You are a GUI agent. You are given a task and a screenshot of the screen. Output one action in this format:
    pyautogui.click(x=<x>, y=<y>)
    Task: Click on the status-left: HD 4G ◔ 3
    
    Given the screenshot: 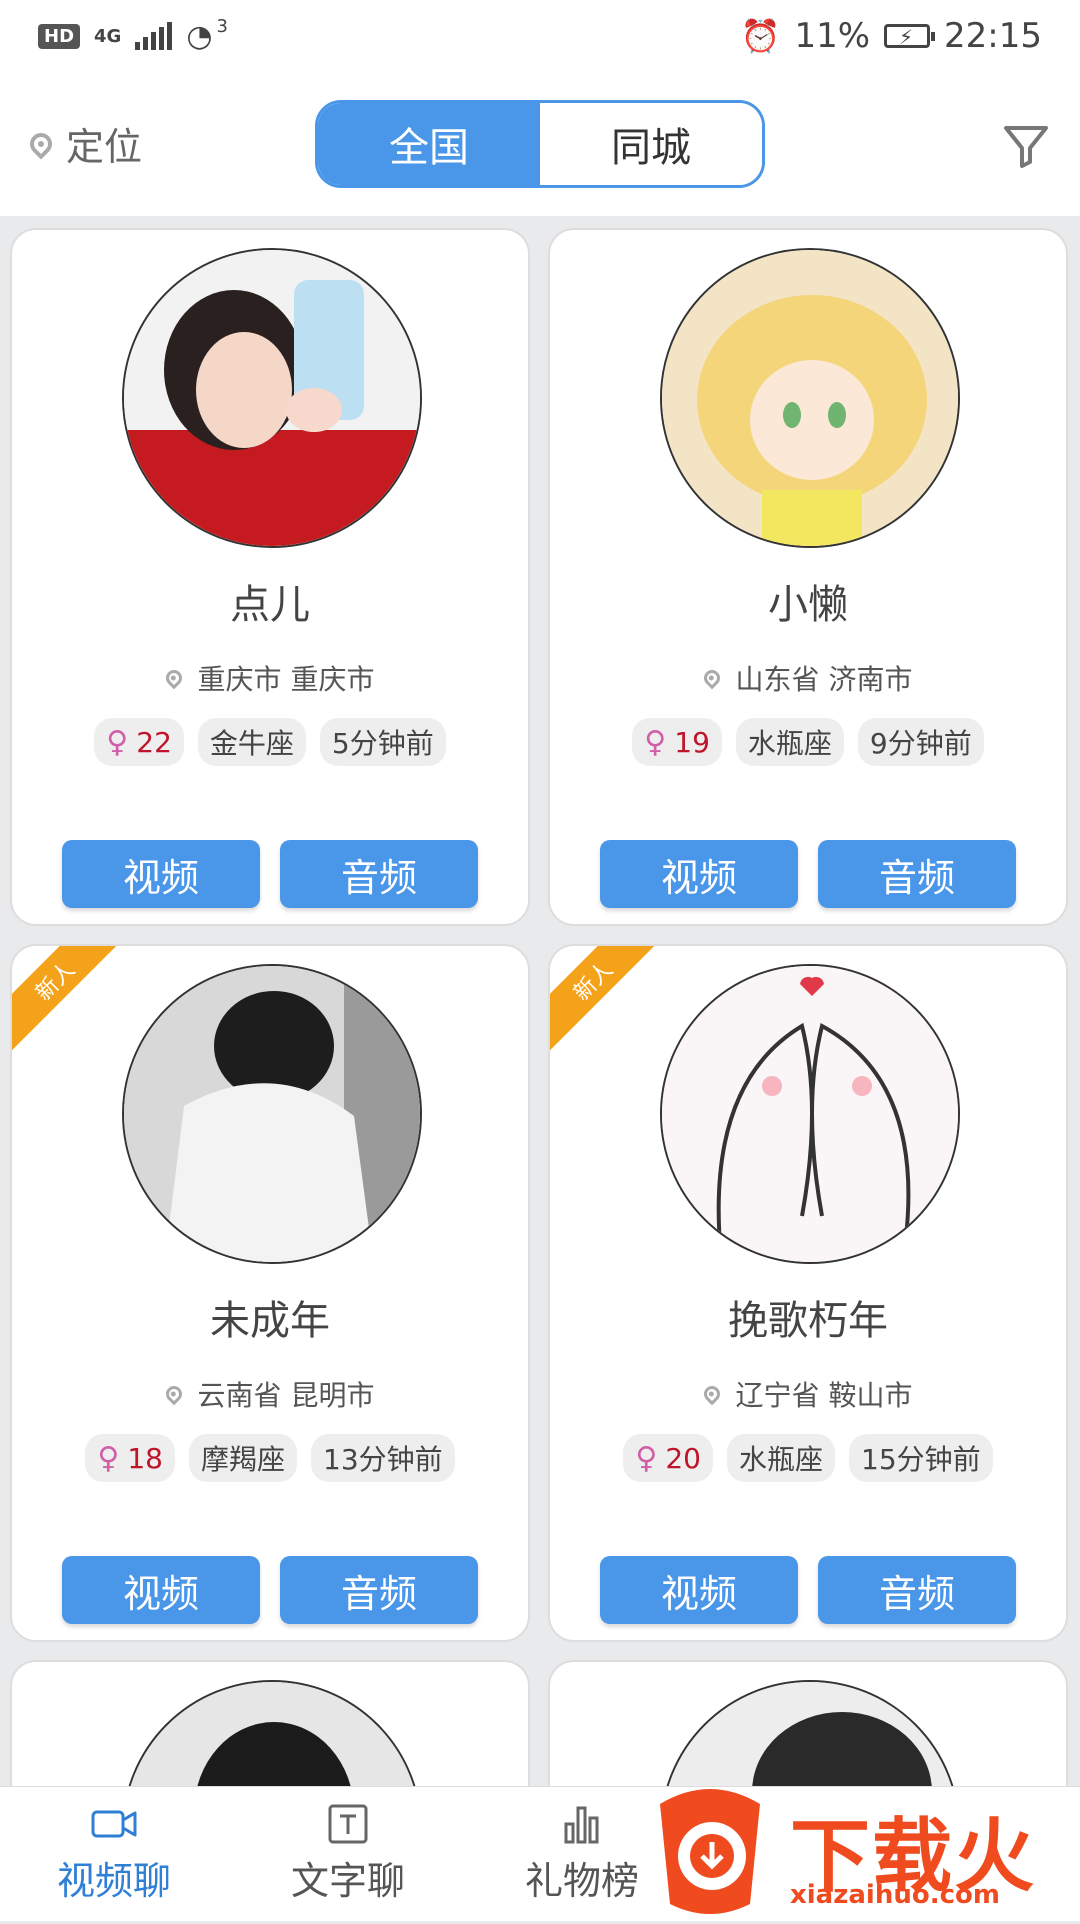 What is the action you would take?
    pyautogui.click(x=133, y=34)
    